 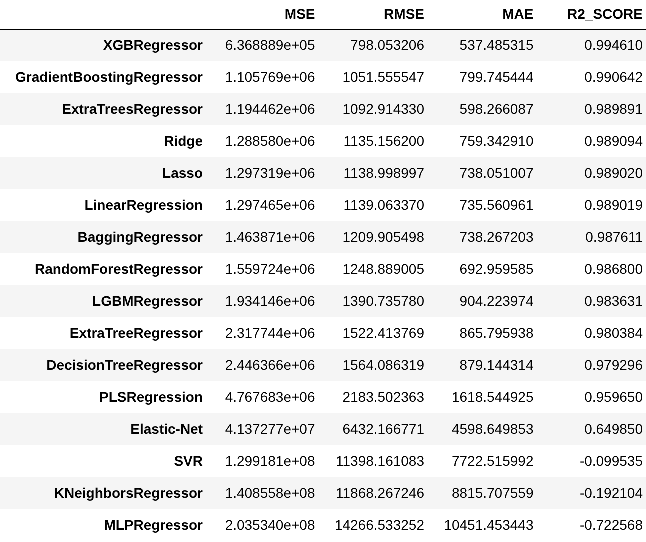 What do you see at coordinates (591, 45) in the screenshot?
I see `table-cell: 0.994610` at bounding box center [591, 45].